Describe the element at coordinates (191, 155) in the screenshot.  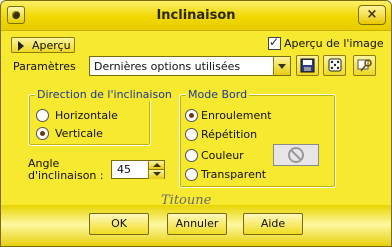
I see `radio-color` at that location.